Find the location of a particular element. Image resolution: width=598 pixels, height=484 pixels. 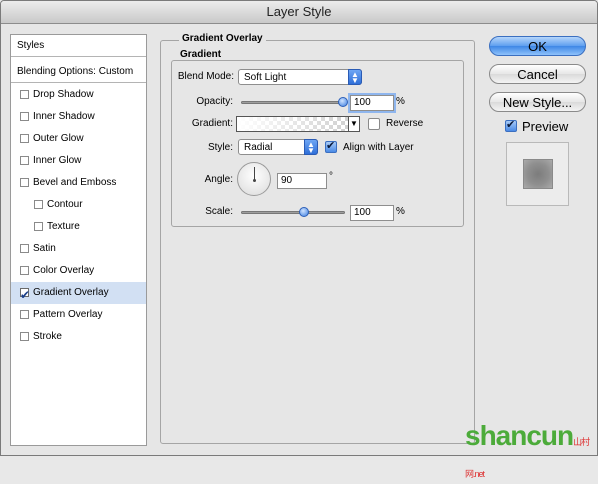

sidebar-item-bevel-and-emboss: Bevel and Emboss is located at coordinates (78, 183).